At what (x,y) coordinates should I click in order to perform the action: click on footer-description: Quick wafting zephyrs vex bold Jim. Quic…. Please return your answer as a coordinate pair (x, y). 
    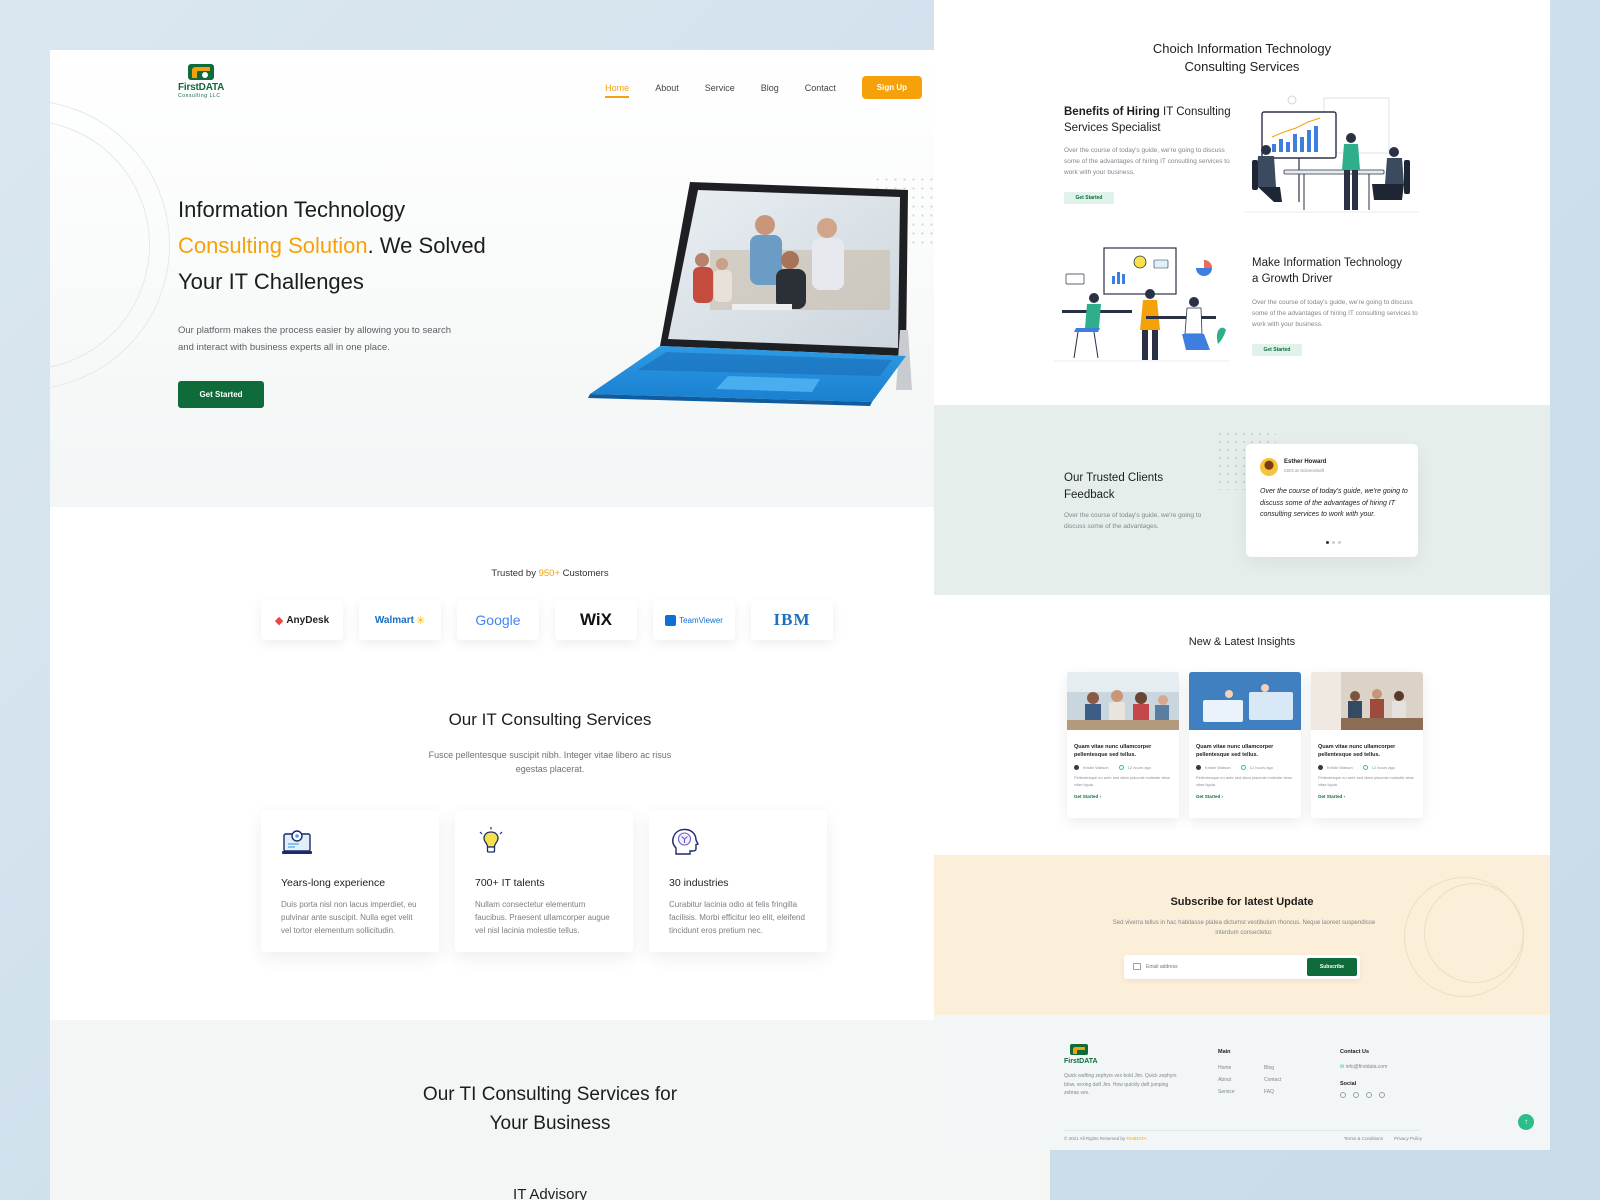
    Looking at the image, I should click on (1120, 1084).